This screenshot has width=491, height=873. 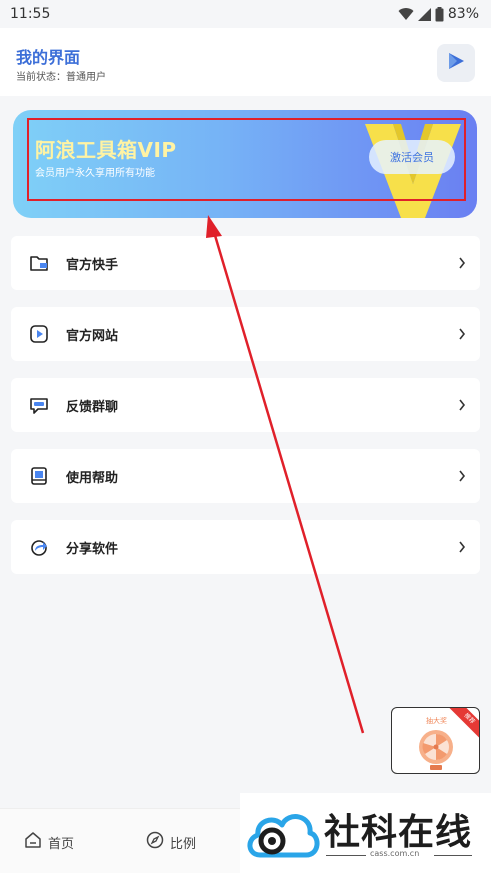 I want to click on status-time: 11:55, so click(x=30, y=14).